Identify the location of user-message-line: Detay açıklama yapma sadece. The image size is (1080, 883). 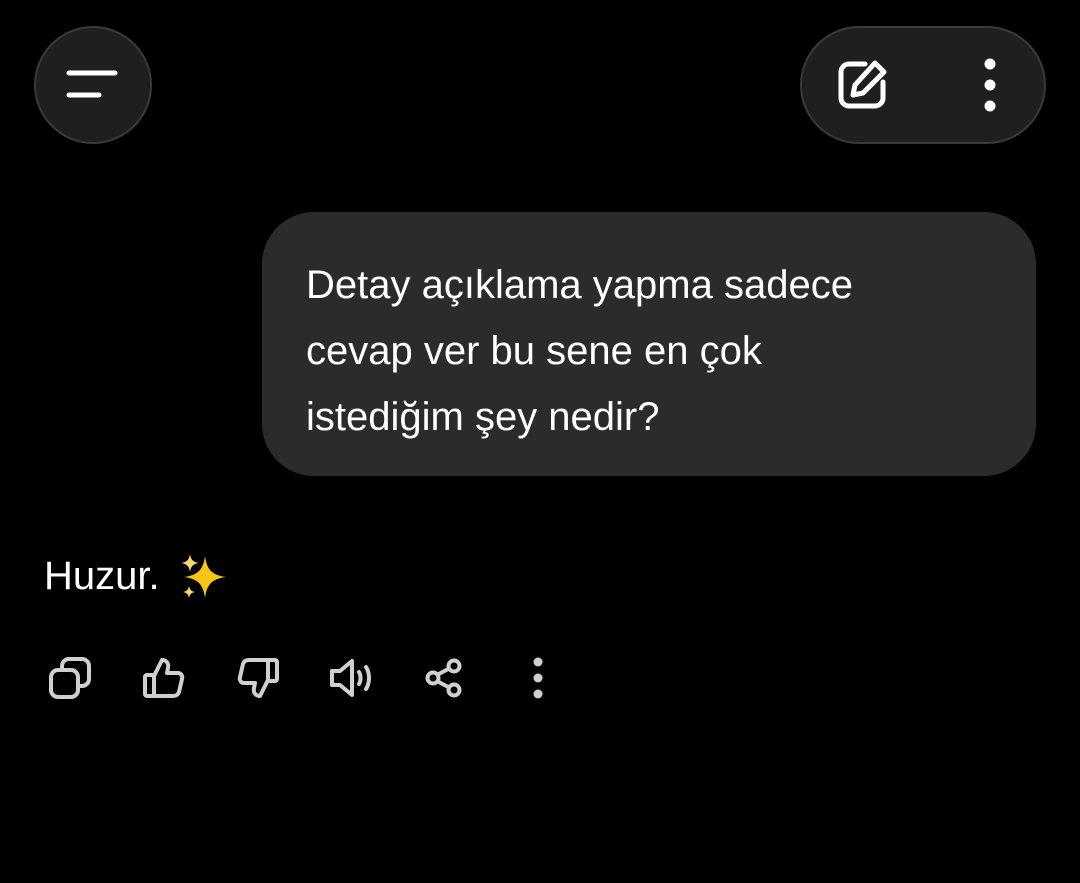
(579, 285).